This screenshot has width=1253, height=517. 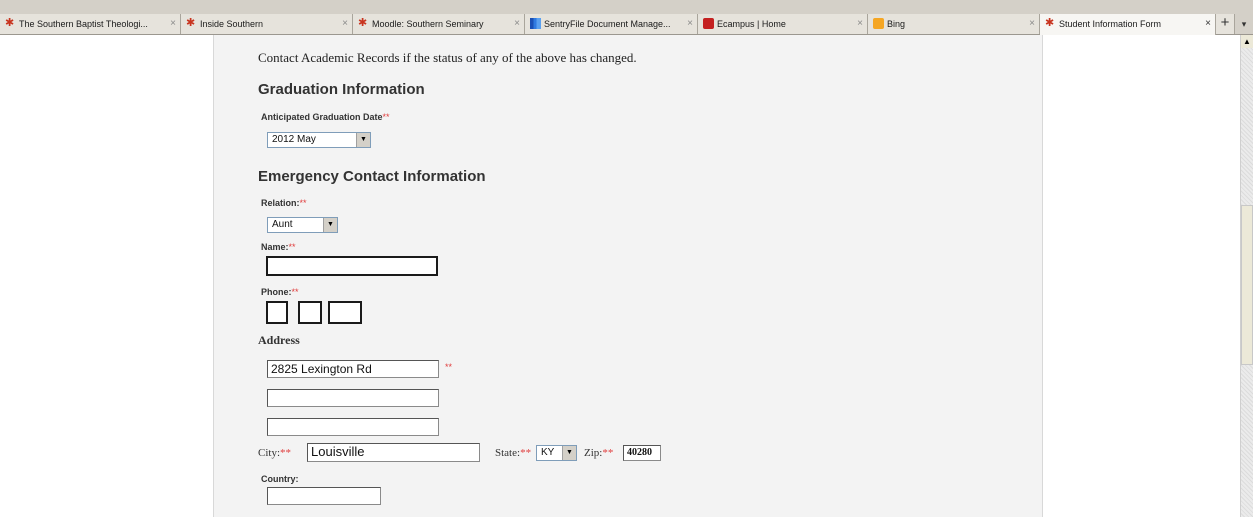 I want to click on scrollbar-thumb, so click(x=1247, y=285).